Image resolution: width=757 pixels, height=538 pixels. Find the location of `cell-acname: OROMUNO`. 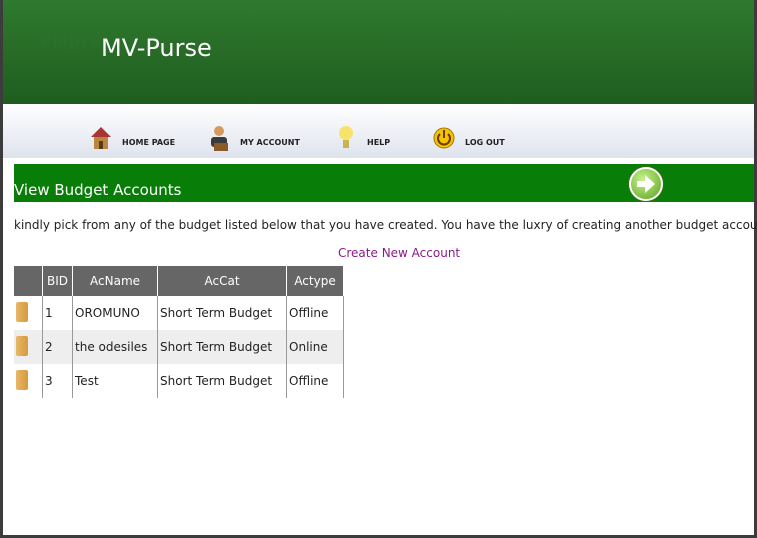

cell-acname: OROMUNO is located at coordinates (115, 313).